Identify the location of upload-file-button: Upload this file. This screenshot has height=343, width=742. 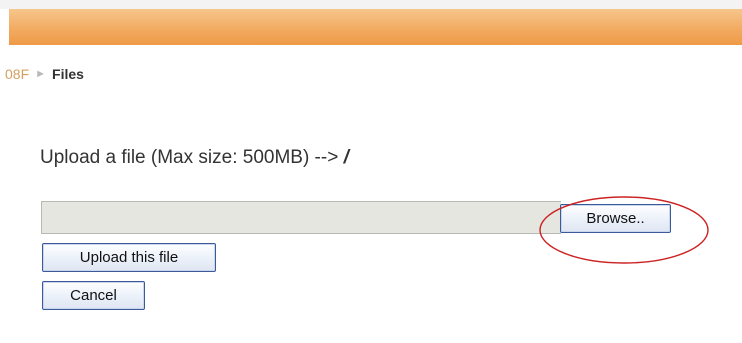
(129, 257).